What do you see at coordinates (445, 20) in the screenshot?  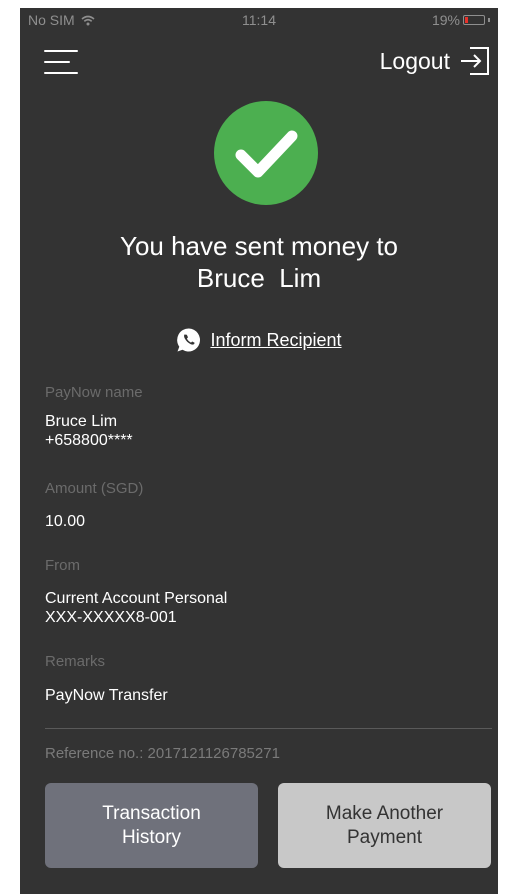 I see `battery-percent: 19%` at bounding box center [445, 20].